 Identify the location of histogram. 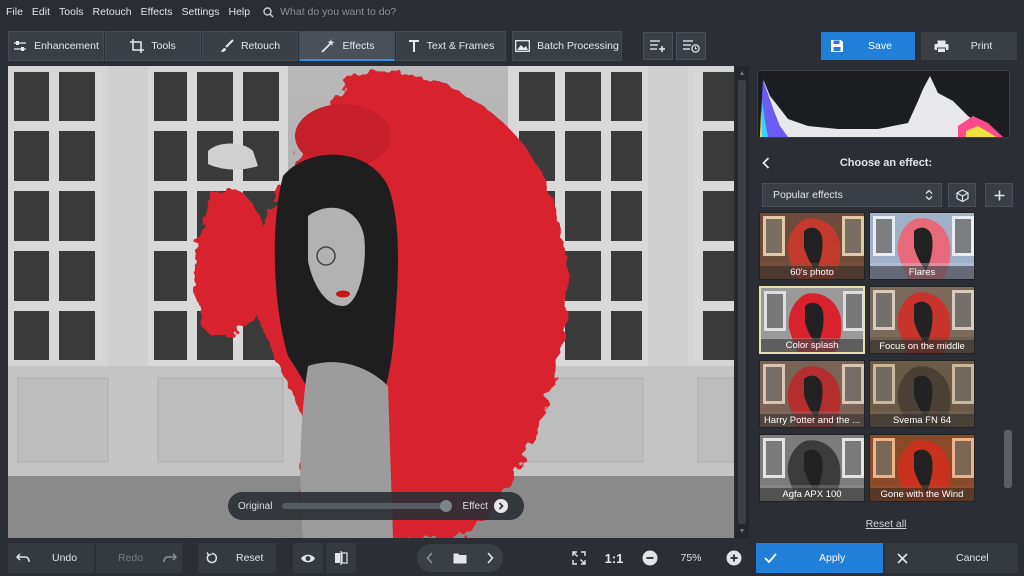
(883, 104).